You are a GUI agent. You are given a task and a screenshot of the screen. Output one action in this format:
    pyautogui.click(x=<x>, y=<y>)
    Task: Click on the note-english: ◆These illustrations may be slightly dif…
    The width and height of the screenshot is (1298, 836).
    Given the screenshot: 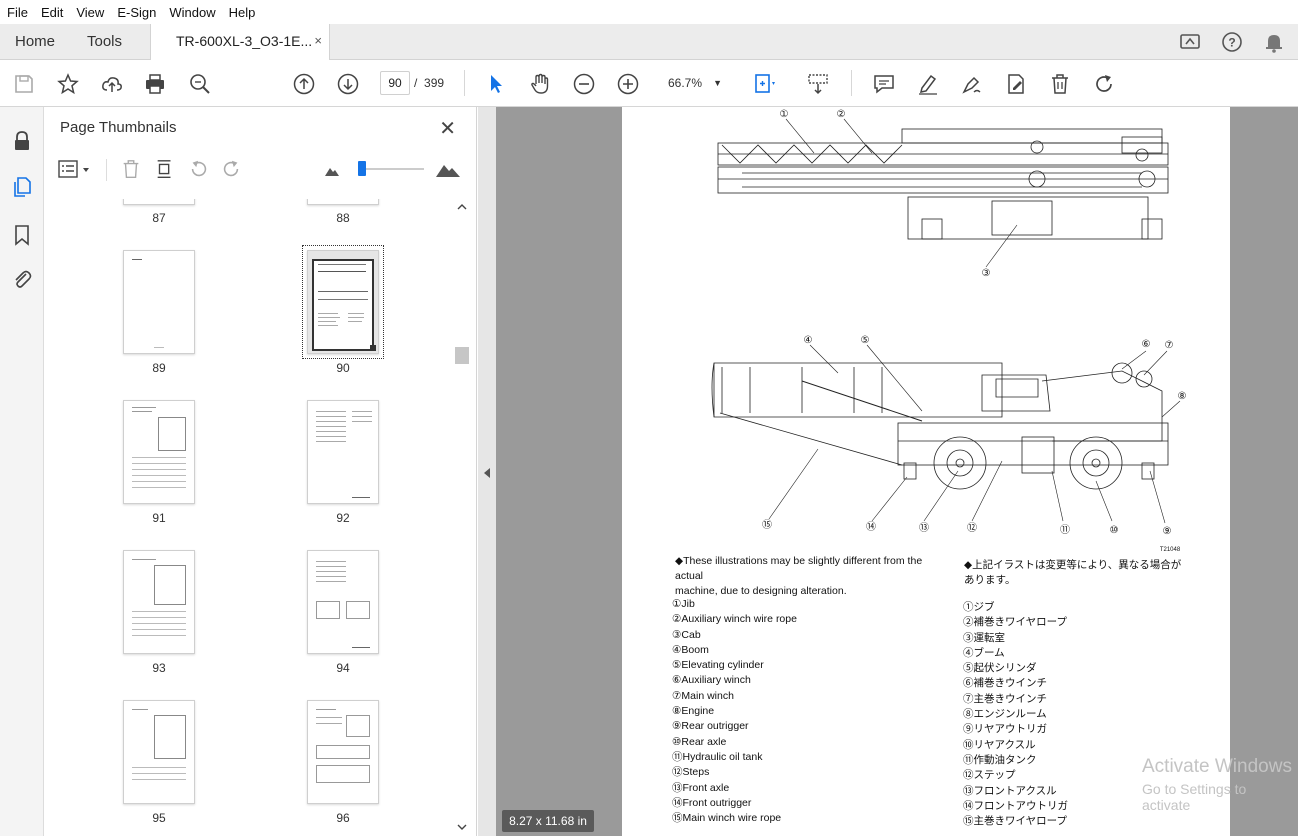 What is the action you would take?
    pyautogui.click(x=812, y=576)
    